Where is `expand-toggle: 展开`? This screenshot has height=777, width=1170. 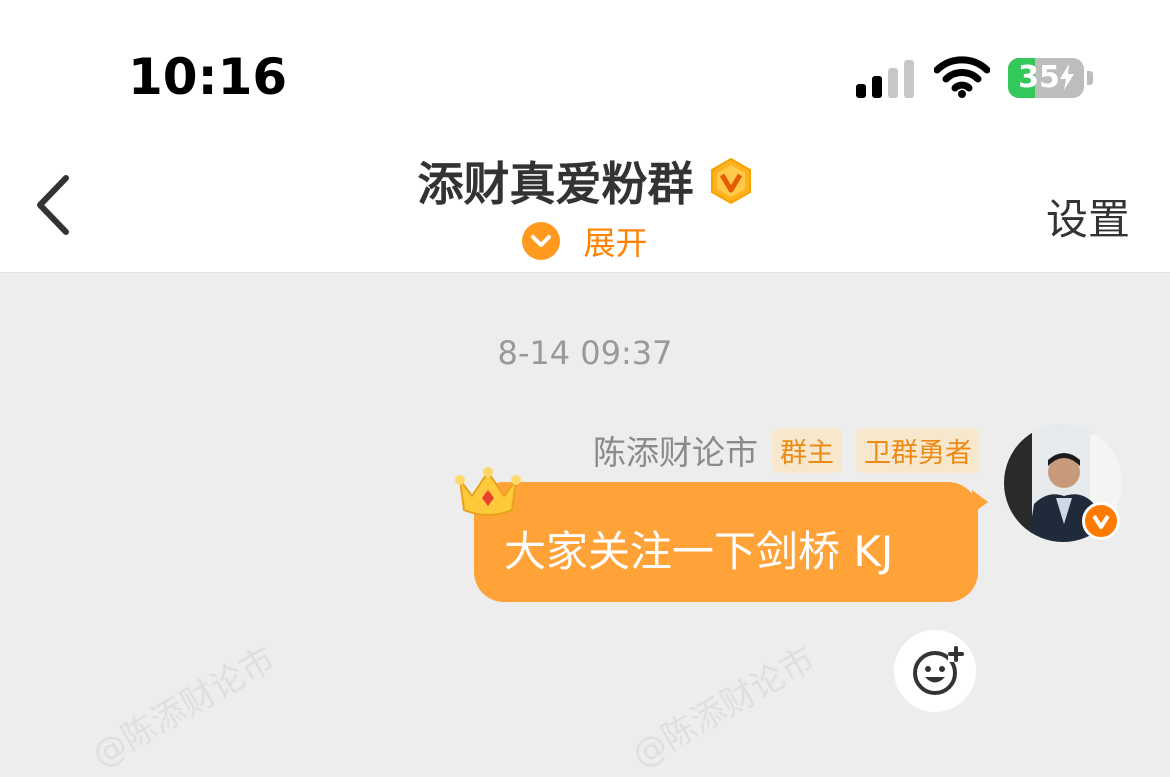
expand-toggle: 展开 is located at coordinates (585, 241).